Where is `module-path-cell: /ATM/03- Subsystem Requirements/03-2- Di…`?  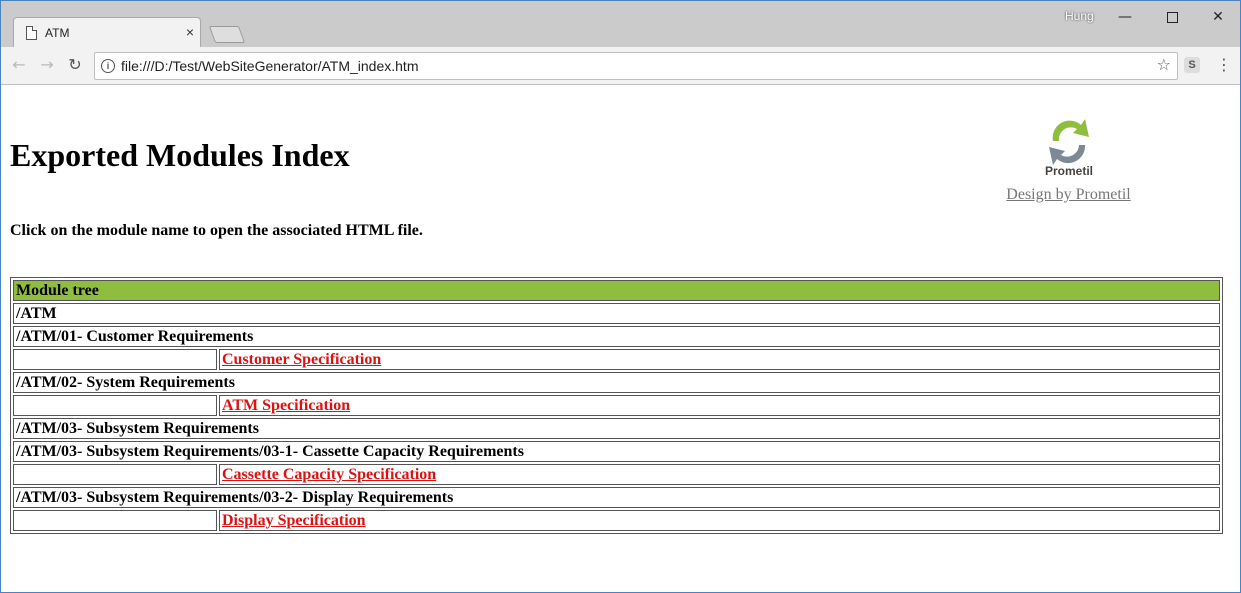 module-path-cell: /ATM/03- Subsystem Requirements/03-2- Di… is located at coordinates (616, 497).